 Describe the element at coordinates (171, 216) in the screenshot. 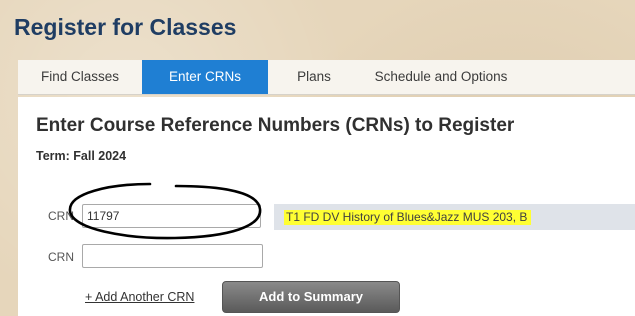

I see `crn-input-1: 11797` at that location.